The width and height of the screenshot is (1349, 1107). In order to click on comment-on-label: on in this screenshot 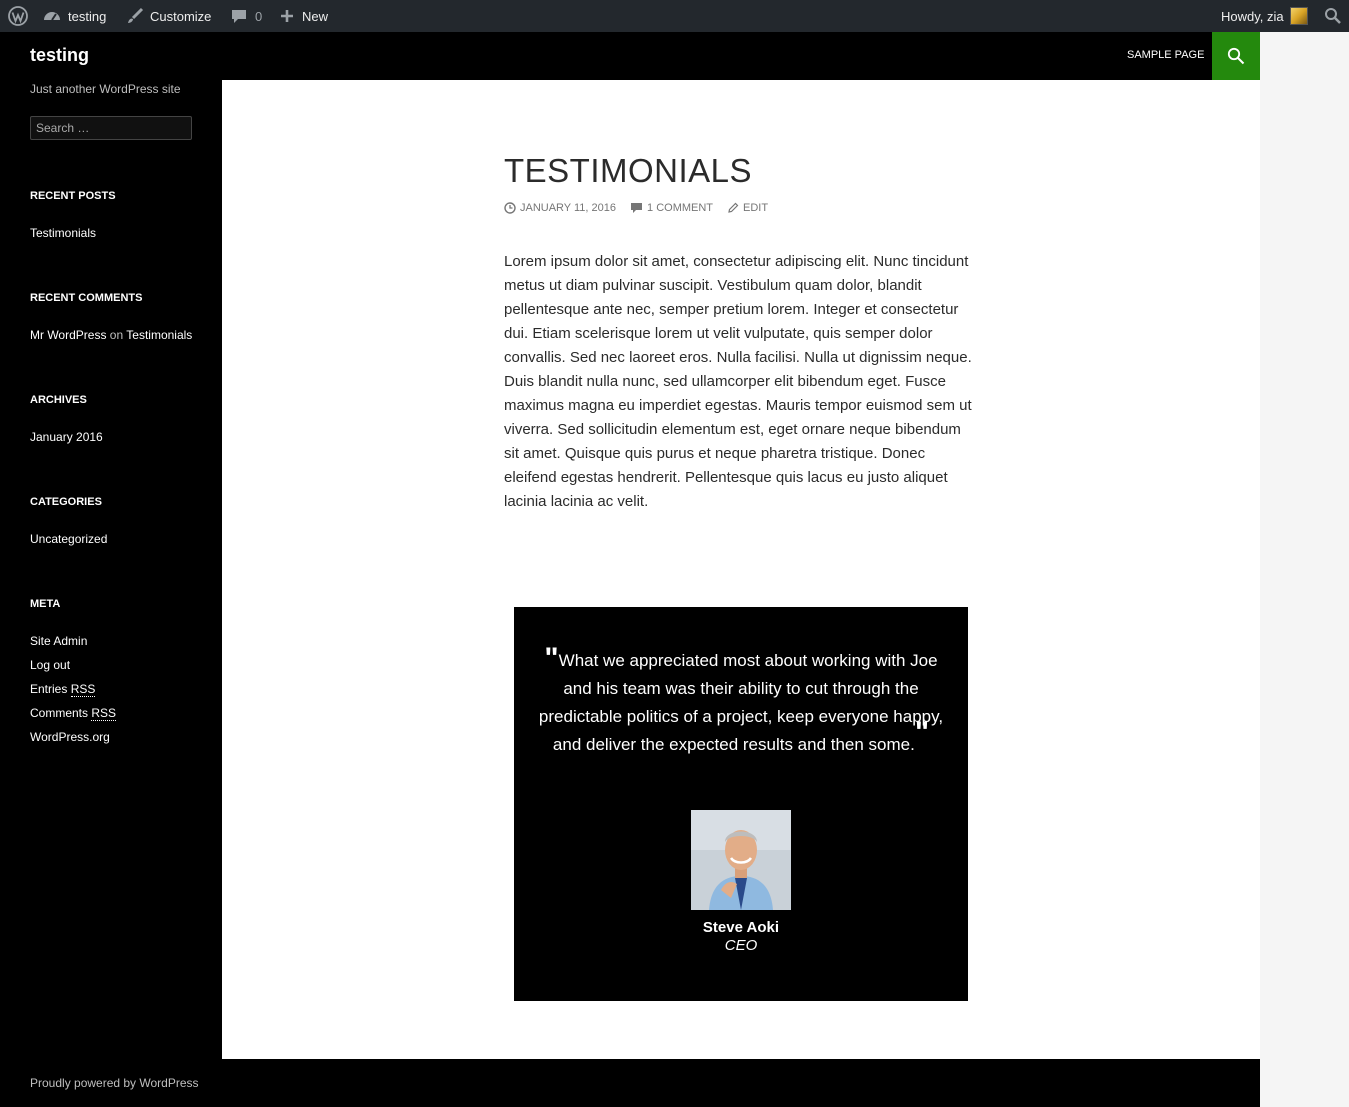, I will do `click(116, 335)`.